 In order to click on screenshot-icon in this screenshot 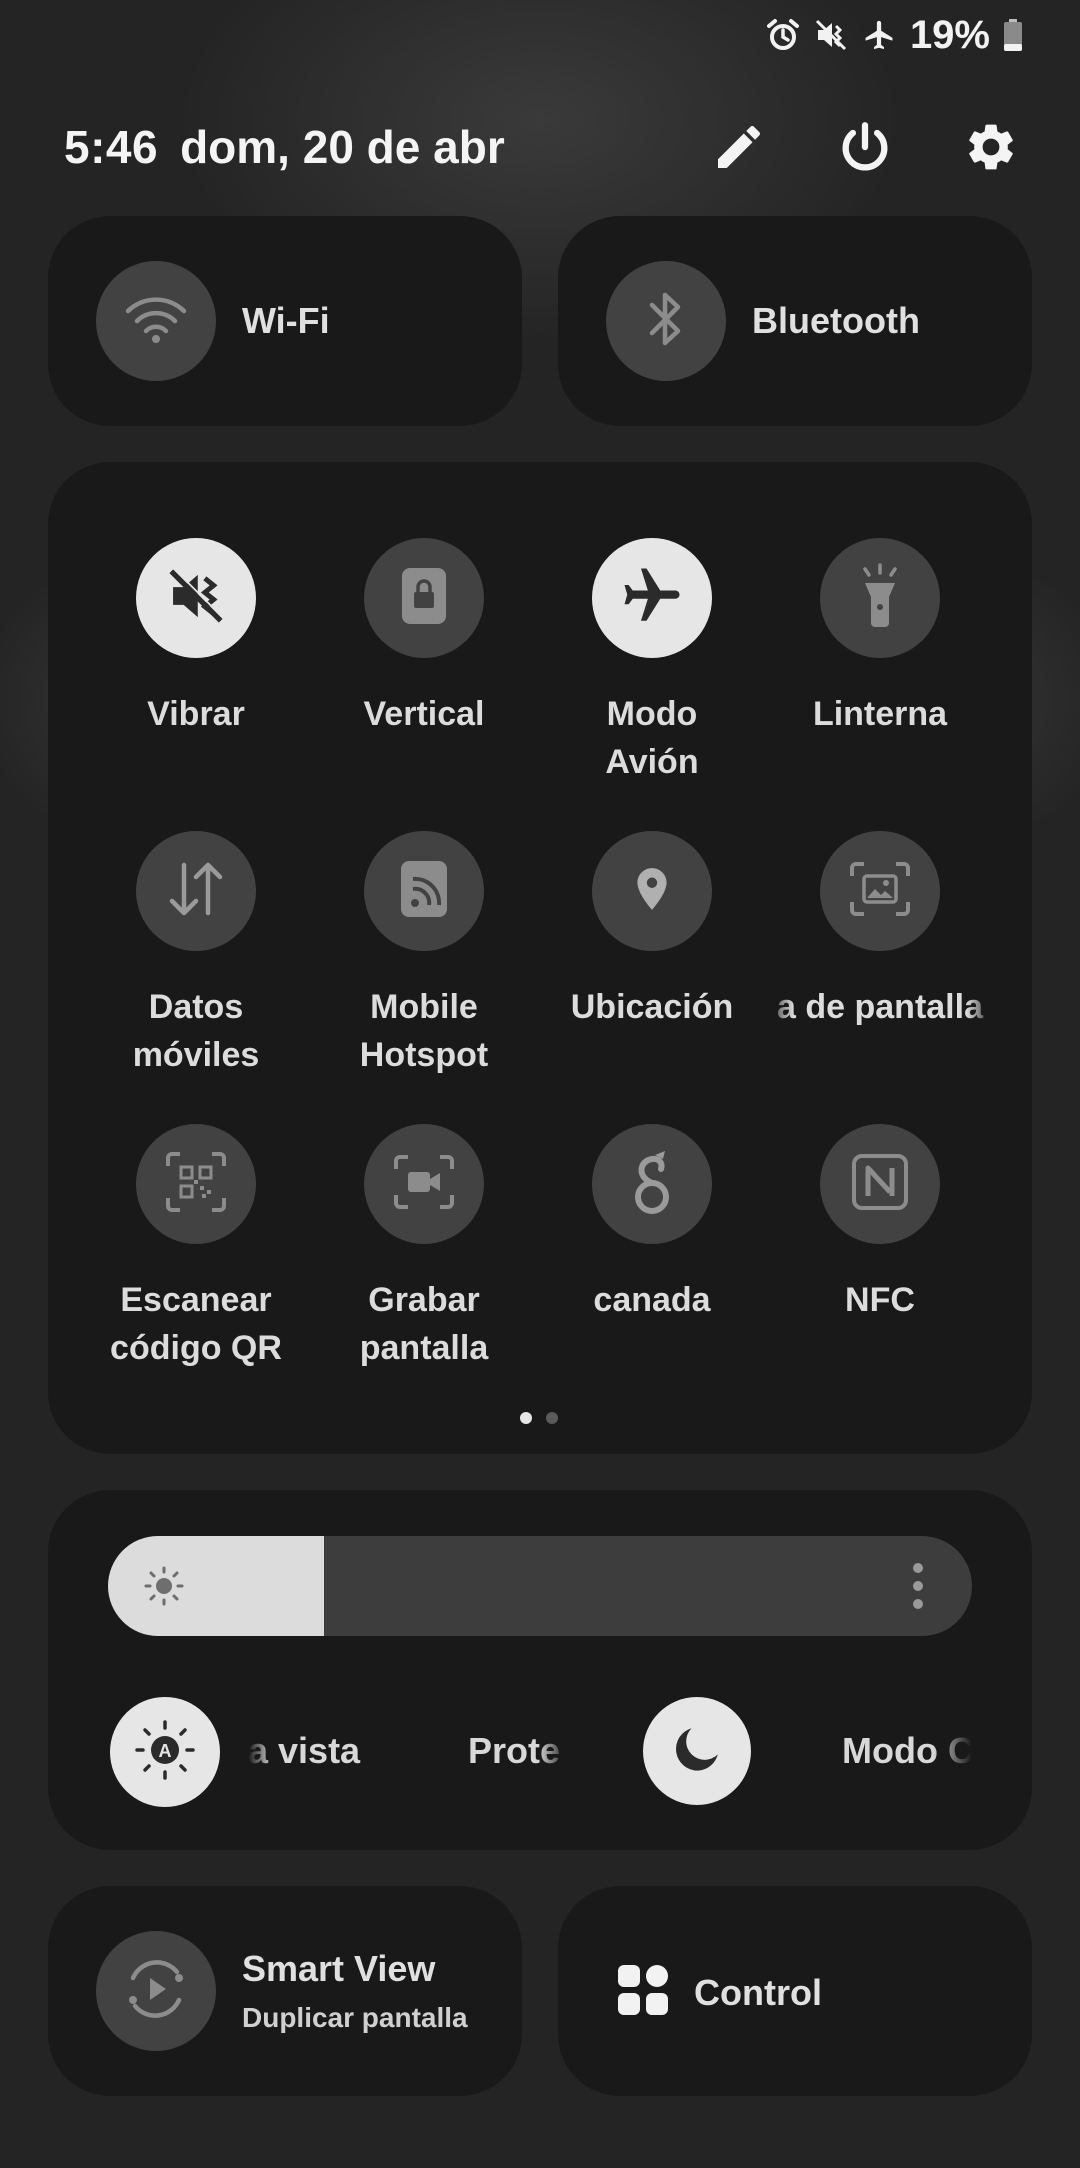, I will do `click(880, 891)`.